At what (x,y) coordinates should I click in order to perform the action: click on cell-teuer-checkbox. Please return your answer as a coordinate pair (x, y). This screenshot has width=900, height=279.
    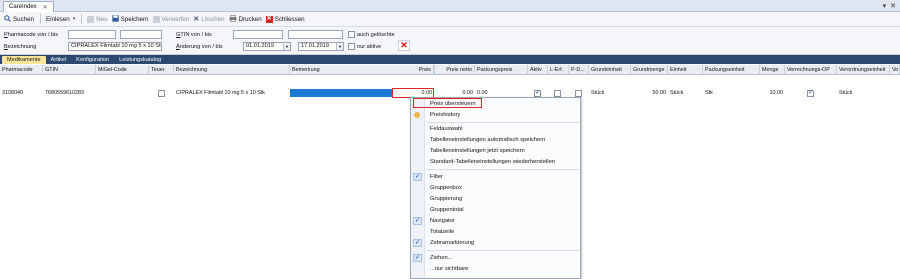
    Looking at the image, I should click on (161, 93).